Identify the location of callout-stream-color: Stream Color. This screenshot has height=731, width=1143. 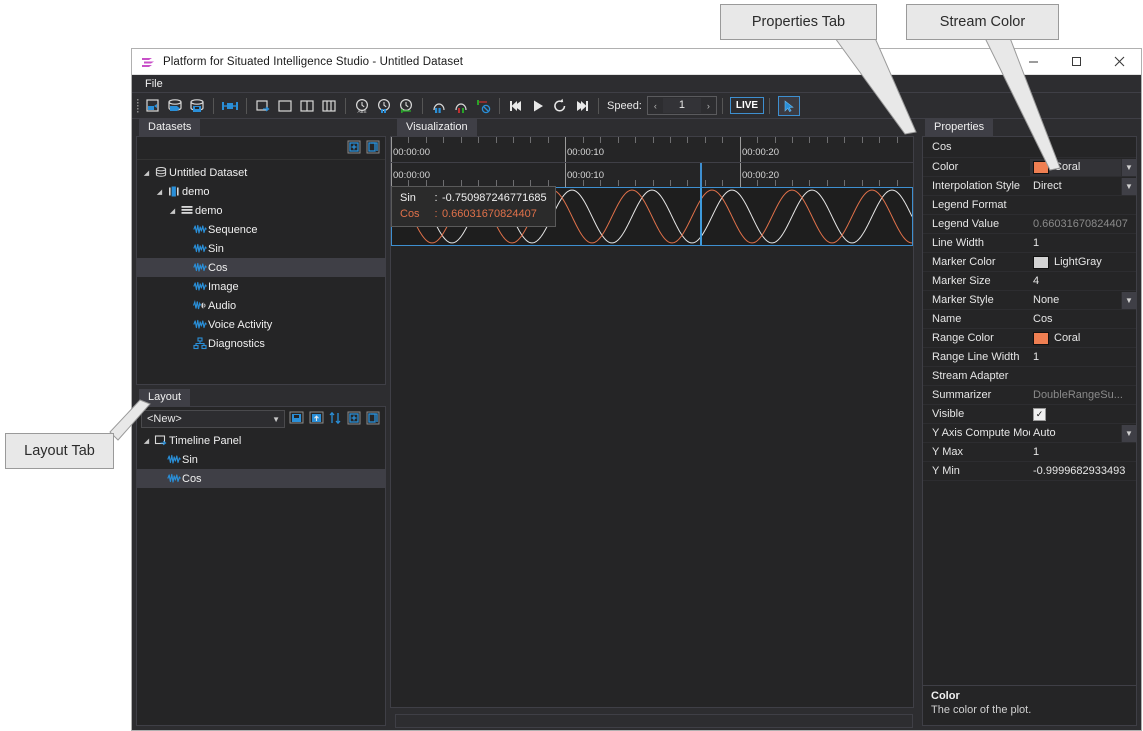
(982, 22).